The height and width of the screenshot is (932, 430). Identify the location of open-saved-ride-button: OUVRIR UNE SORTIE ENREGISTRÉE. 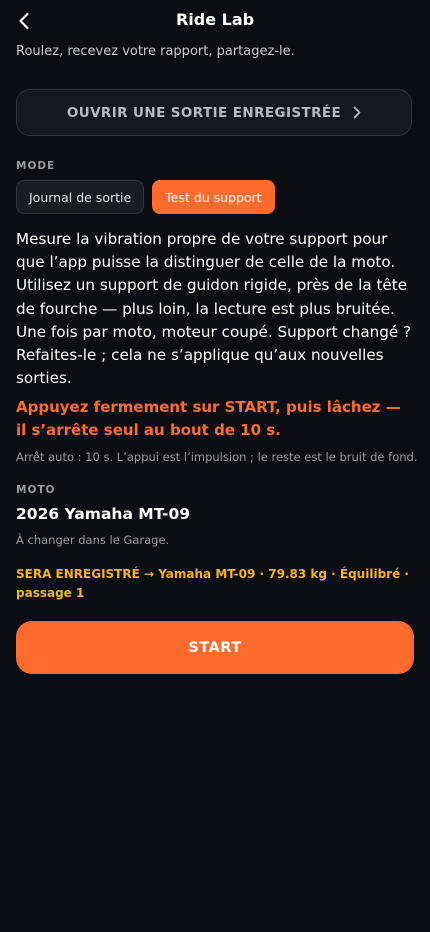
(214, 112).